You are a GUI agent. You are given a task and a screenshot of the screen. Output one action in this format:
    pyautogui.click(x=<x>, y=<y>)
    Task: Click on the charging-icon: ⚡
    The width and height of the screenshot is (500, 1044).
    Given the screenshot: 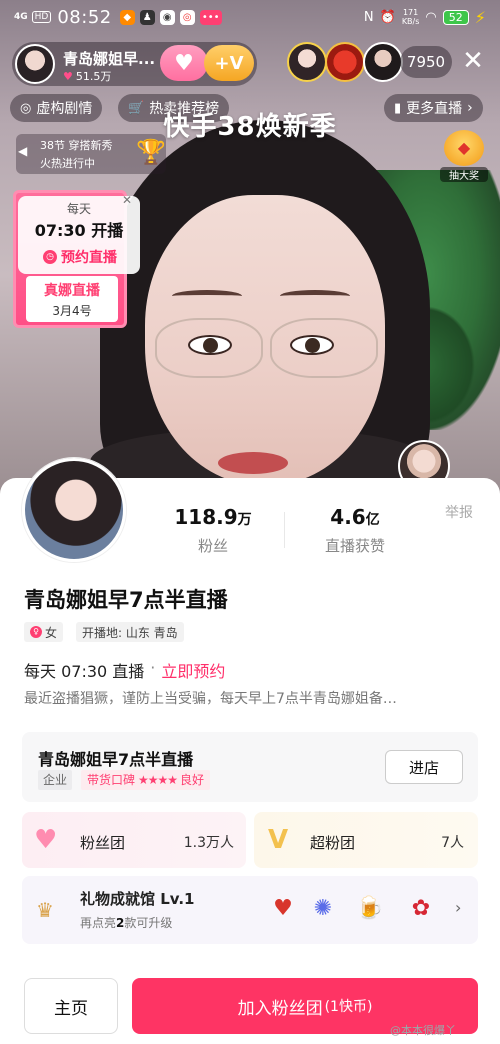 What is the action you would take?
    pyautogui.click(x=480, y=17)
    